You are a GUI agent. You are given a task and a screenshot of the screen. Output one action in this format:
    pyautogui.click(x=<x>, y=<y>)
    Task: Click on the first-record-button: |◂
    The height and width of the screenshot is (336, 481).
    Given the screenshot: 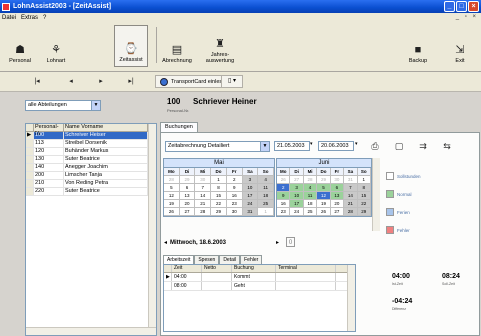 What is the action you would take?
    pyautogui.click(x=37, y=82)
    